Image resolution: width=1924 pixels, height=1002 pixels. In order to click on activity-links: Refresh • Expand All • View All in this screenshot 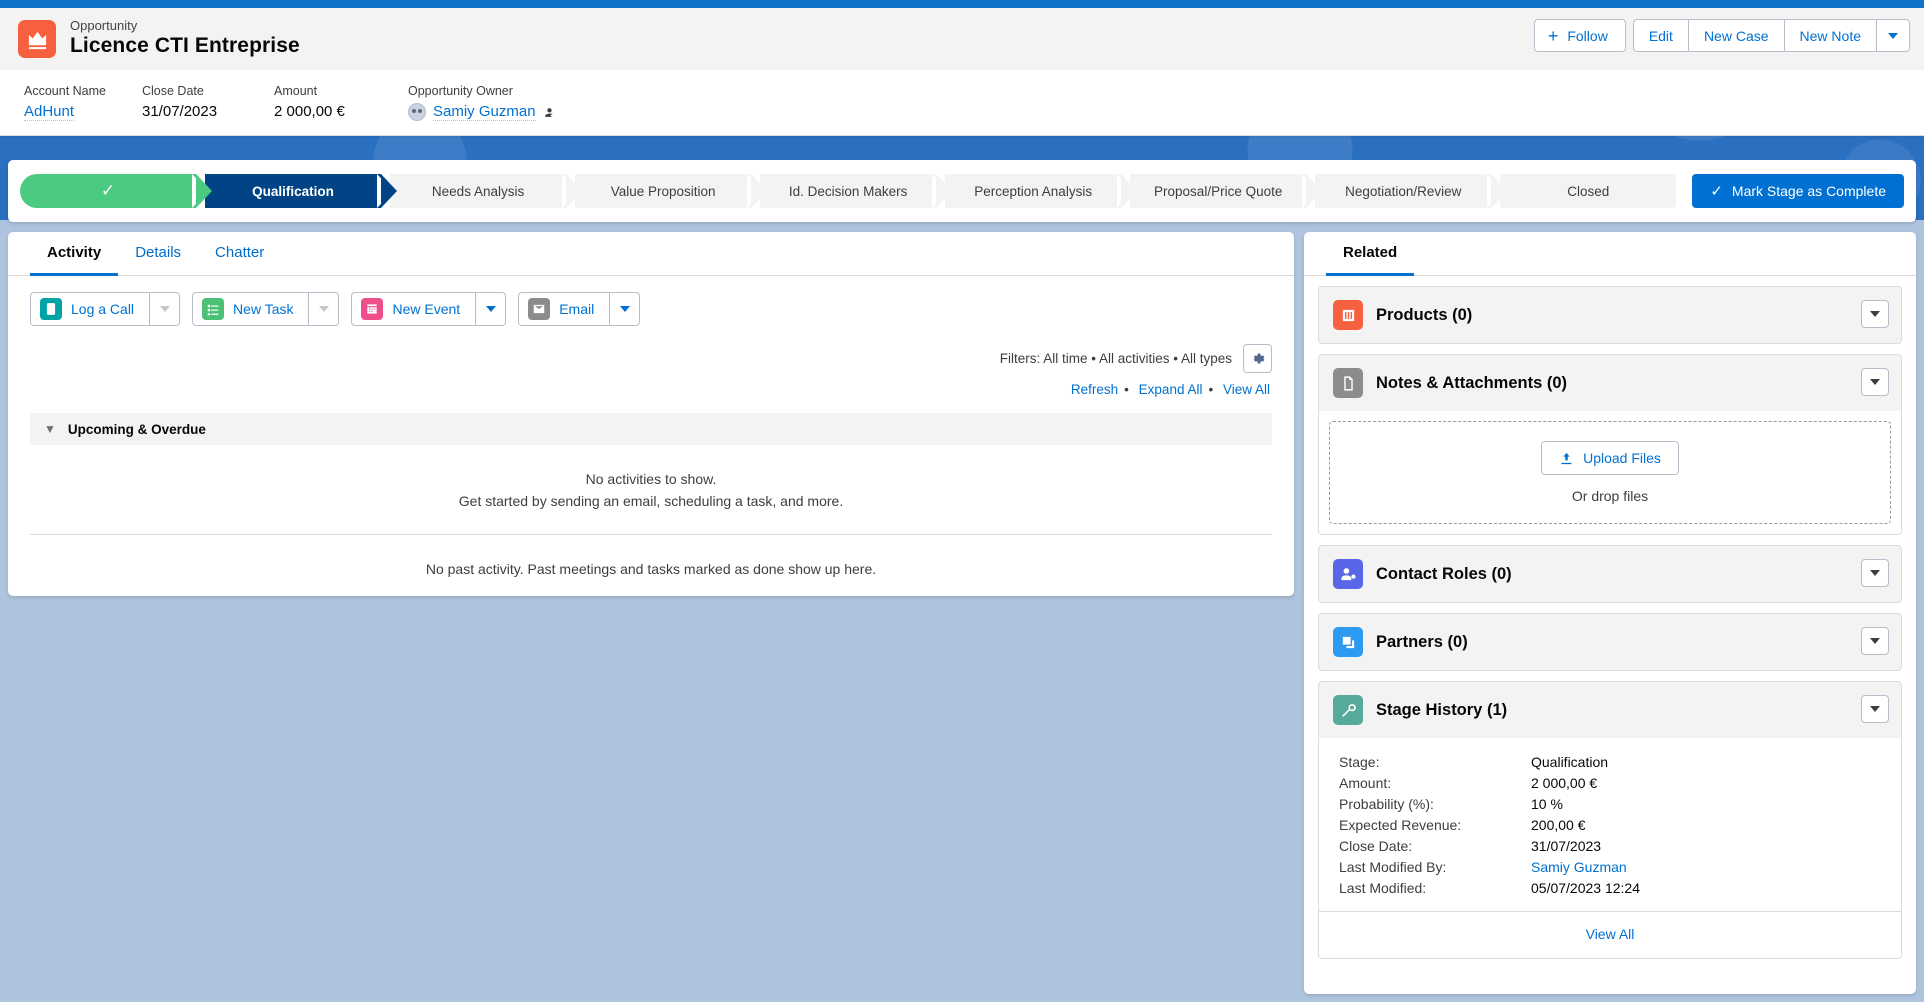, I will do `click(1170, 389)`.